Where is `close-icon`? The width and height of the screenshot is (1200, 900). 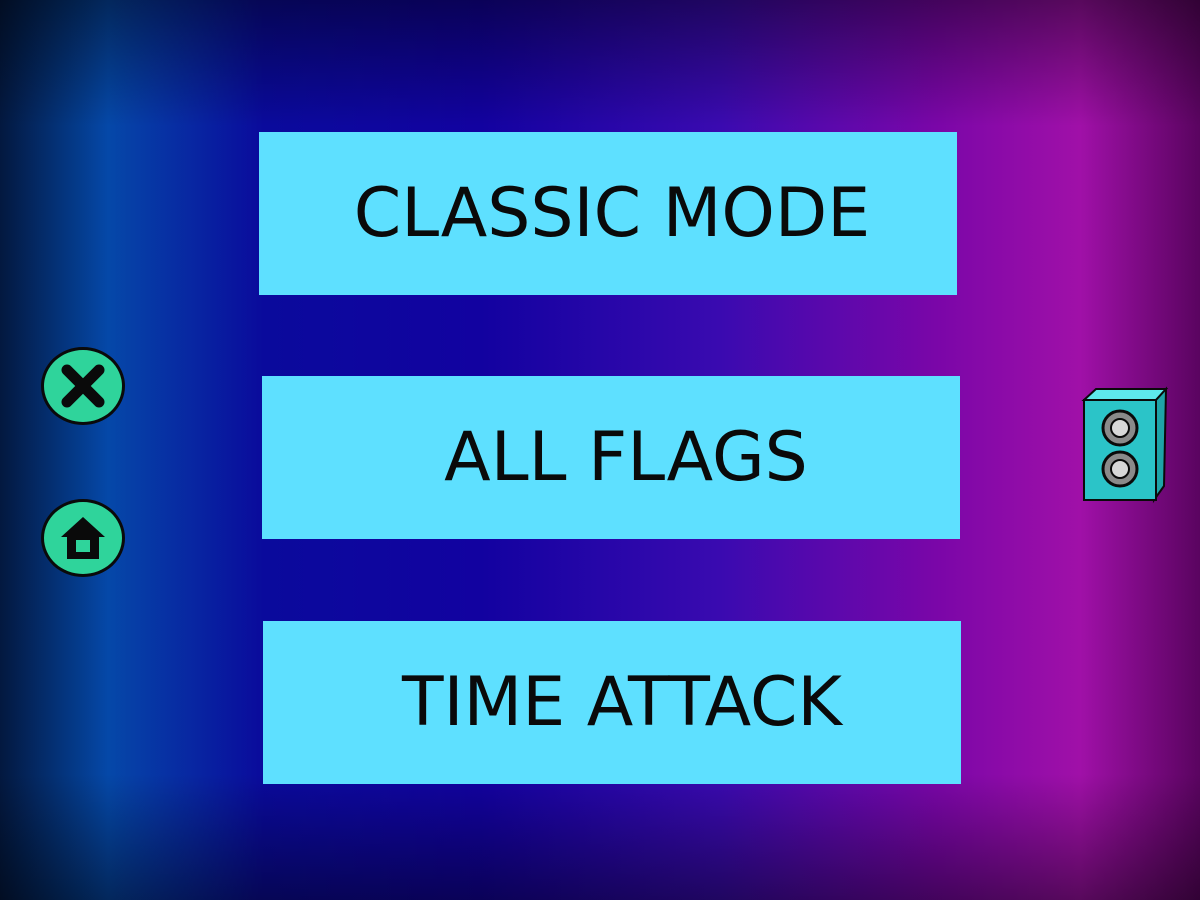 close-icon is located at coordinates (83, 386).